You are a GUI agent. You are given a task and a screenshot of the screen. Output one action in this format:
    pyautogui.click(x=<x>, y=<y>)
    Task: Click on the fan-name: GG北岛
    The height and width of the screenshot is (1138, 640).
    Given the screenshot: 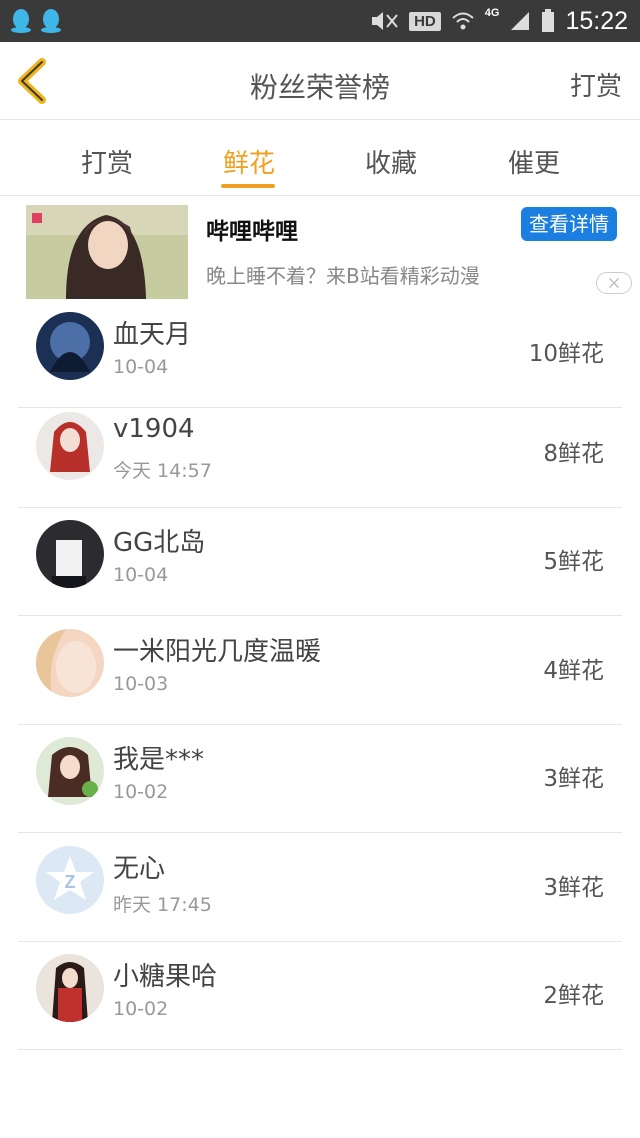 What is the action you would take?
    pyautogui.click(x=159, y=543)
    